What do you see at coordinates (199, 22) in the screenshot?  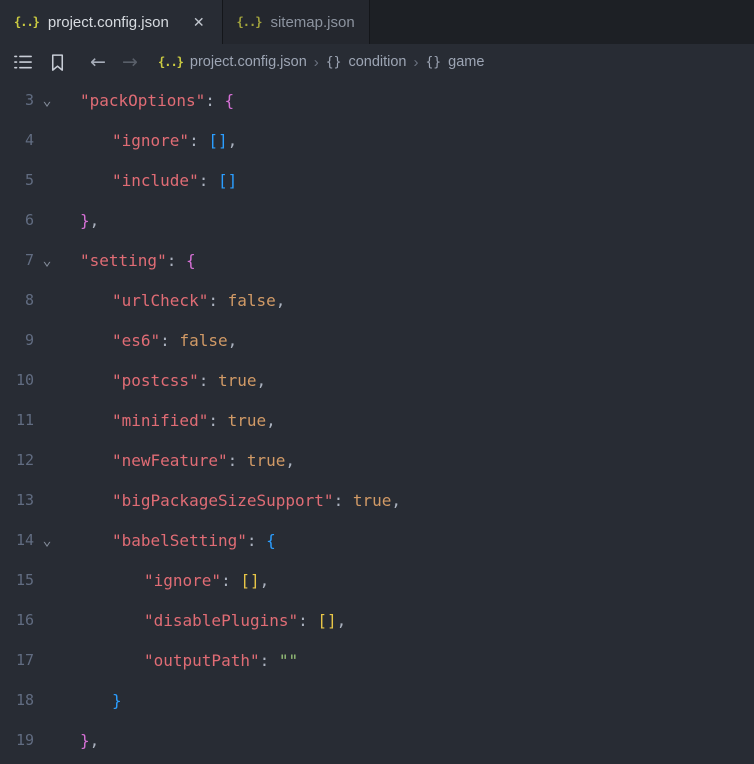 I see `close-tab-icon: ✕` at bounding box center [199, 22].